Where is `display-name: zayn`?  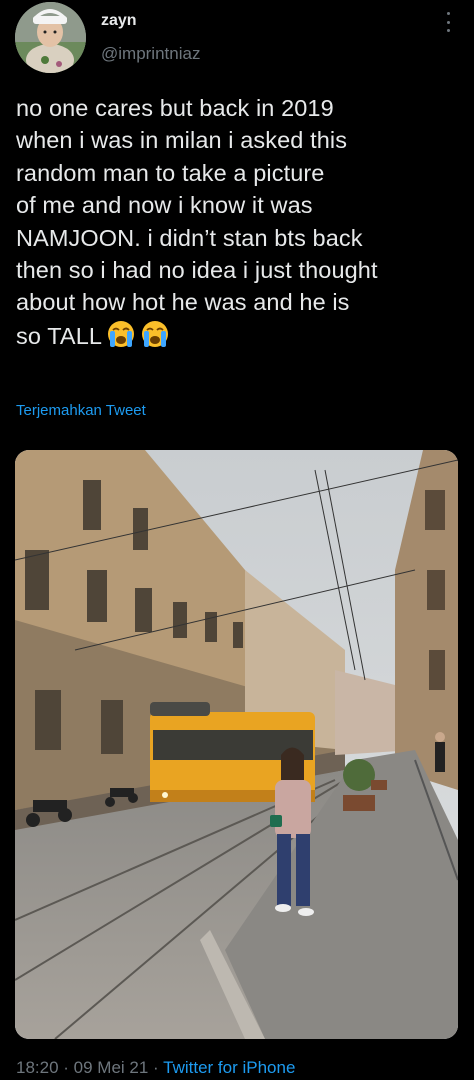
display-name: zayn is located at coordinates (119, 21).